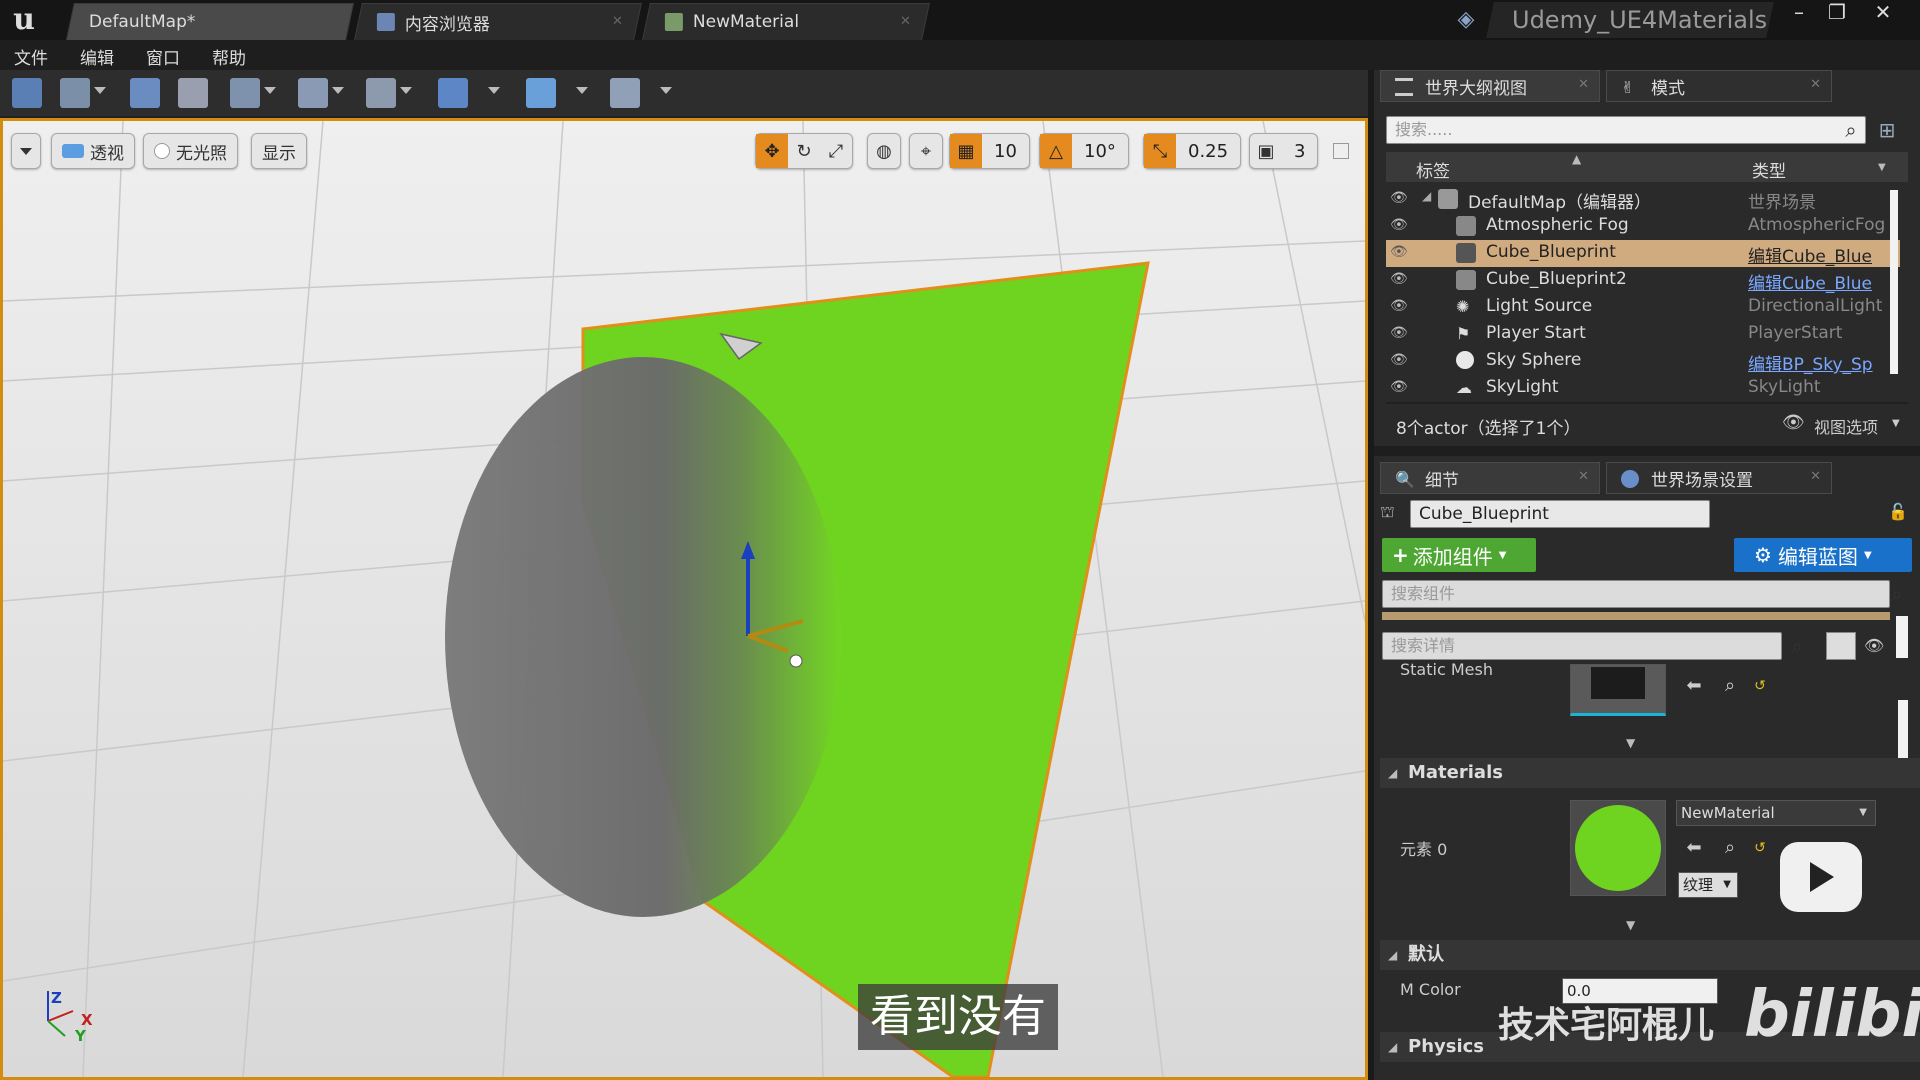 Image resolution: width=1920 pixels, height=1080 pixels. What do you see at coordinates (1643, 226) in the screenshot?
I see `outliner-row: 👁 Atmospheric Fog AtmosphericFog` at bounding box center [1643, 226].